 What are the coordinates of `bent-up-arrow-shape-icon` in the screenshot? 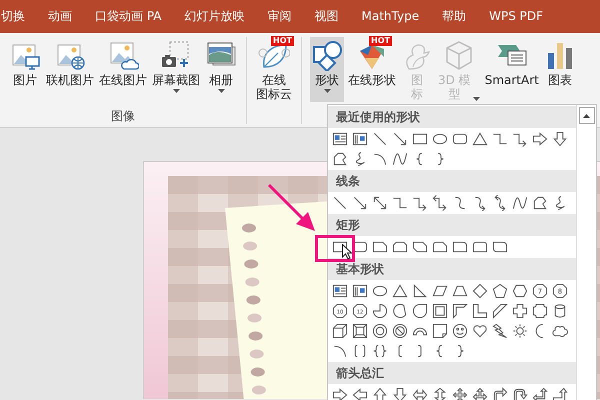 It's located at (560, 393).